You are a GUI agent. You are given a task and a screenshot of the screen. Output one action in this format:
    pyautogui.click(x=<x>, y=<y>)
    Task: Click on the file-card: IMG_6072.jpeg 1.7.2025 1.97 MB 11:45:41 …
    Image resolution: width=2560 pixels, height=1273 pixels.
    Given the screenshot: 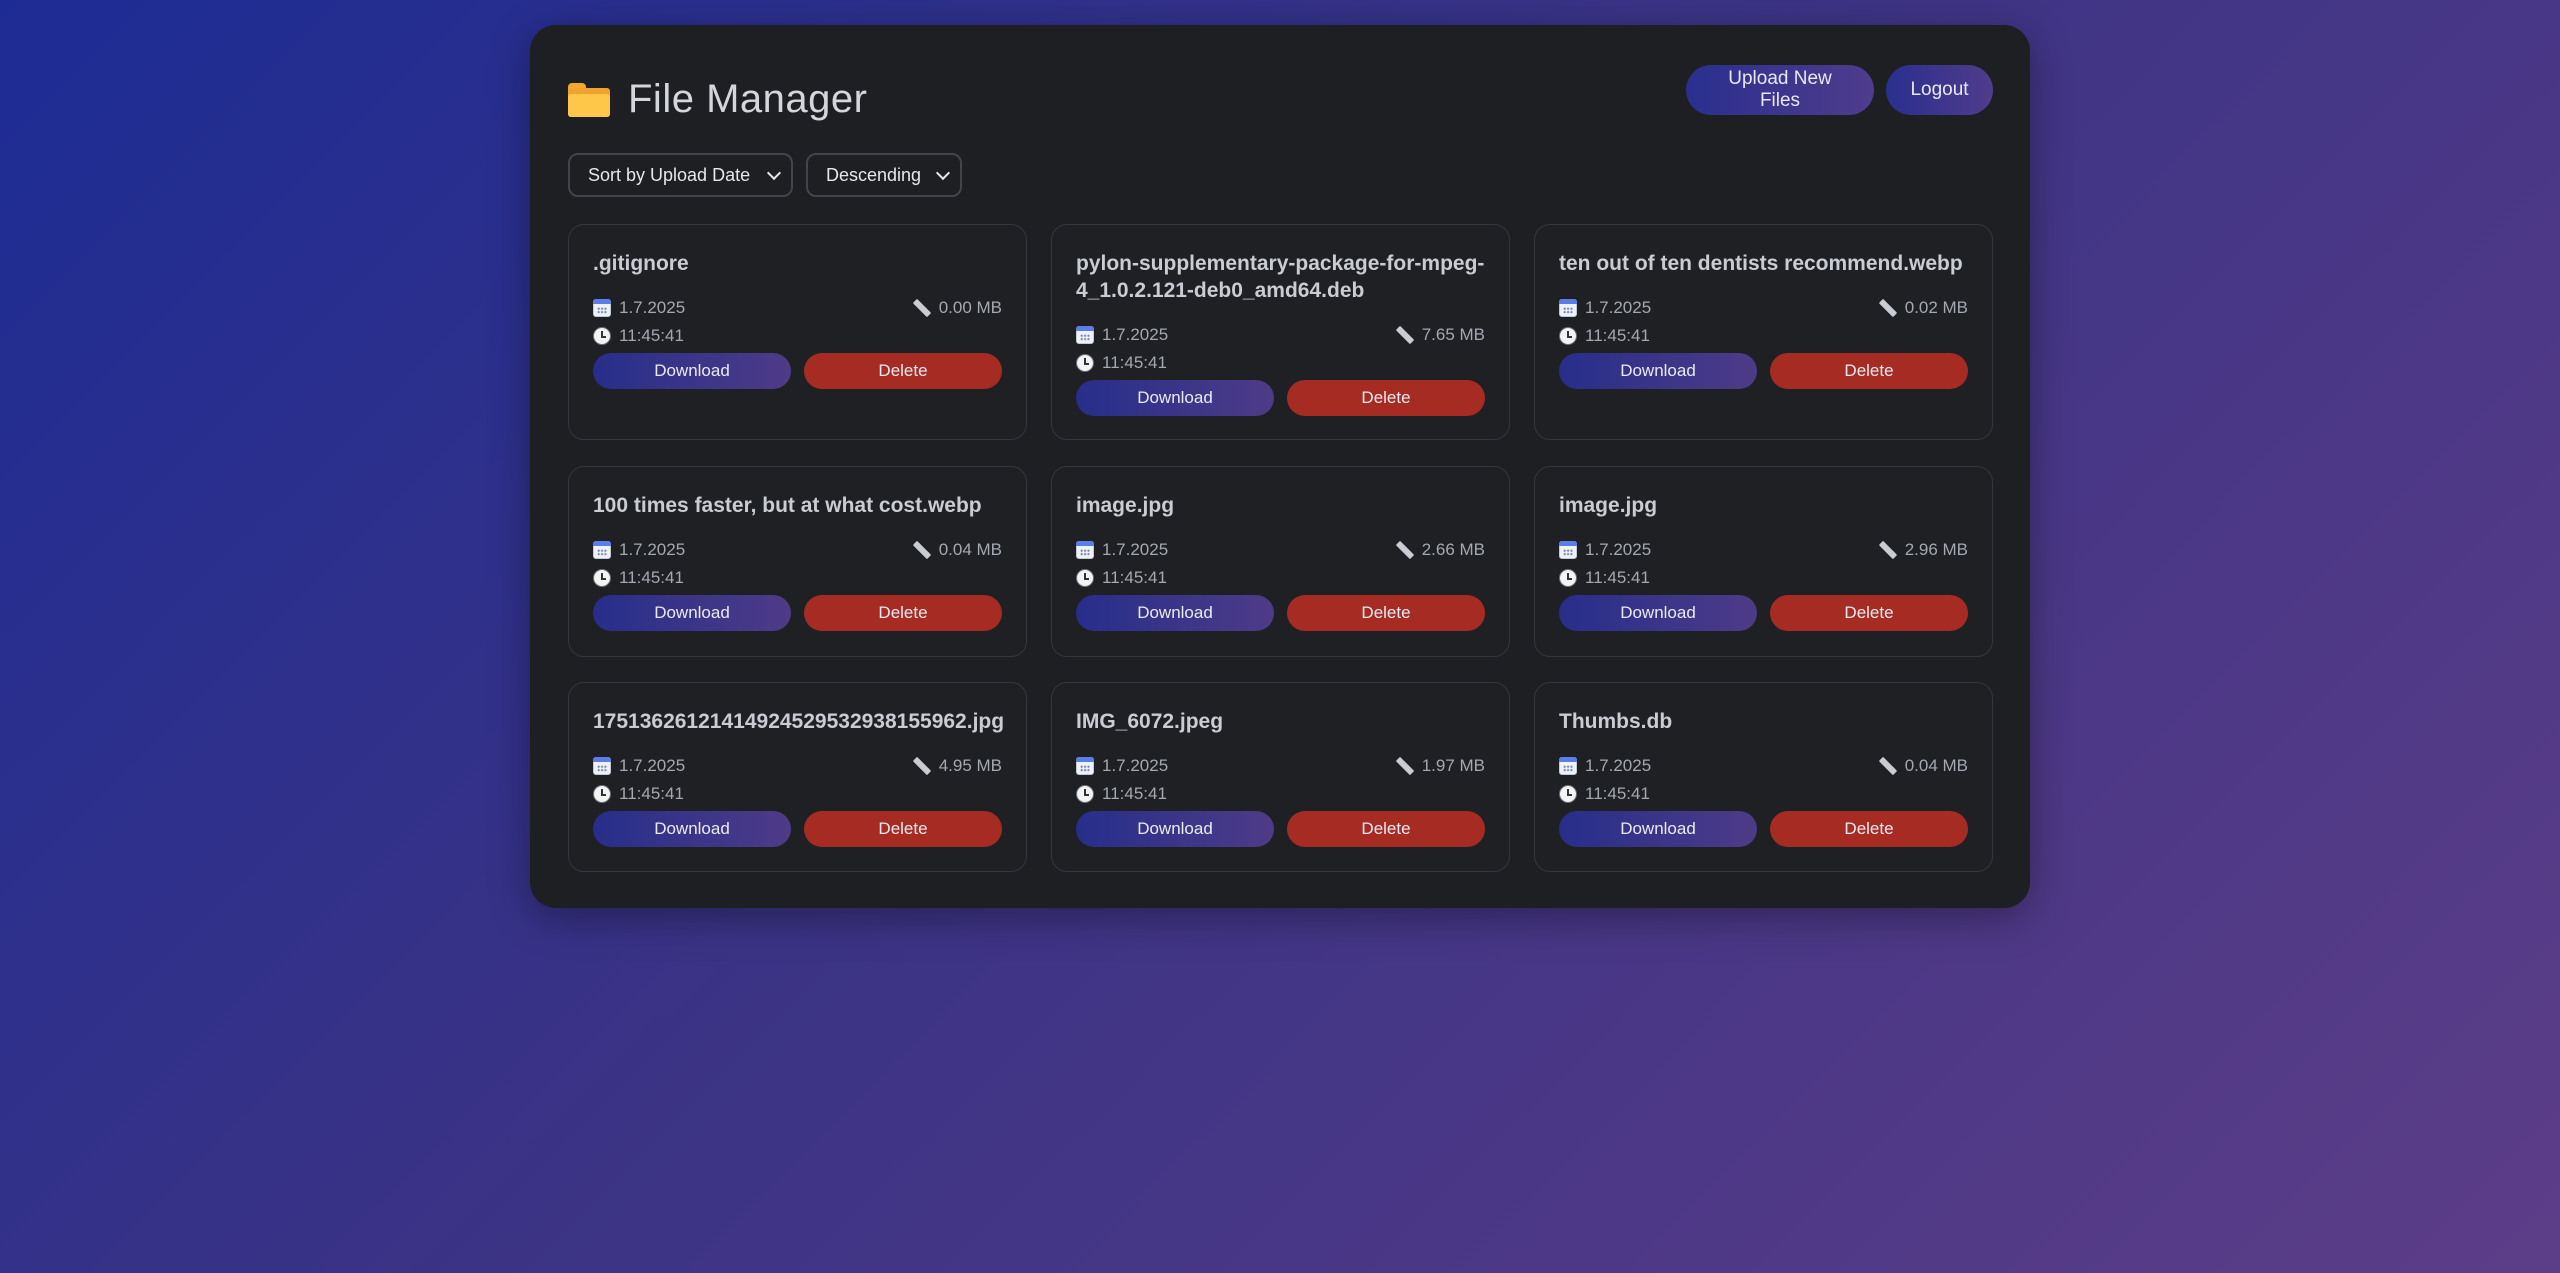 What is the action you would take?
    pyautogui.click(x=1280, y=777)
    